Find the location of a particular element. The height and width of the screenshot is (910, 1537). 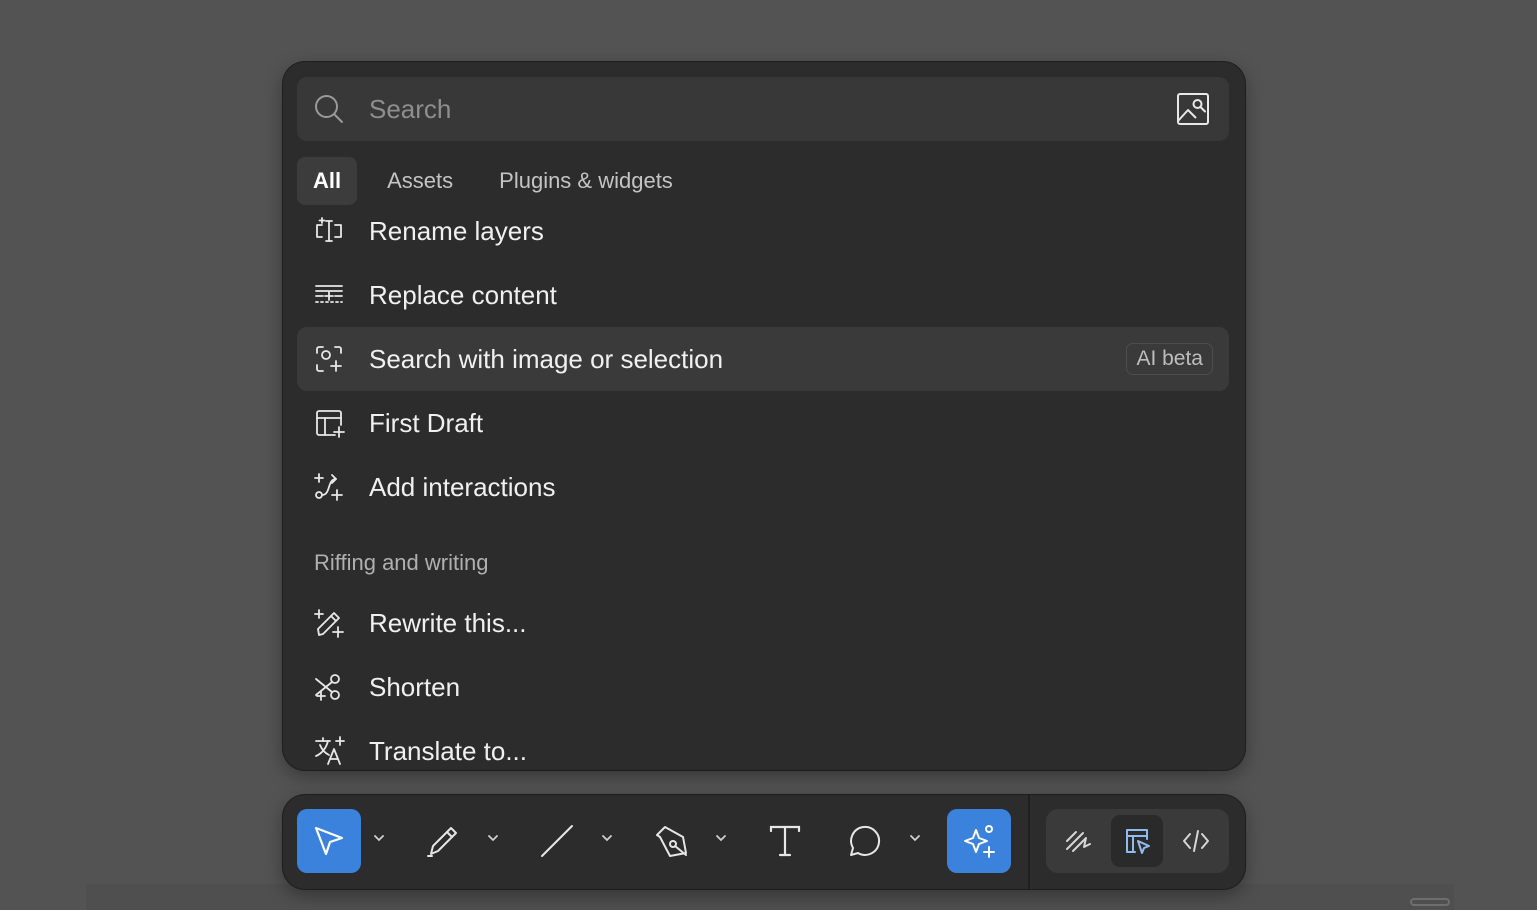

search-bar is located at coordinates (763, 109).